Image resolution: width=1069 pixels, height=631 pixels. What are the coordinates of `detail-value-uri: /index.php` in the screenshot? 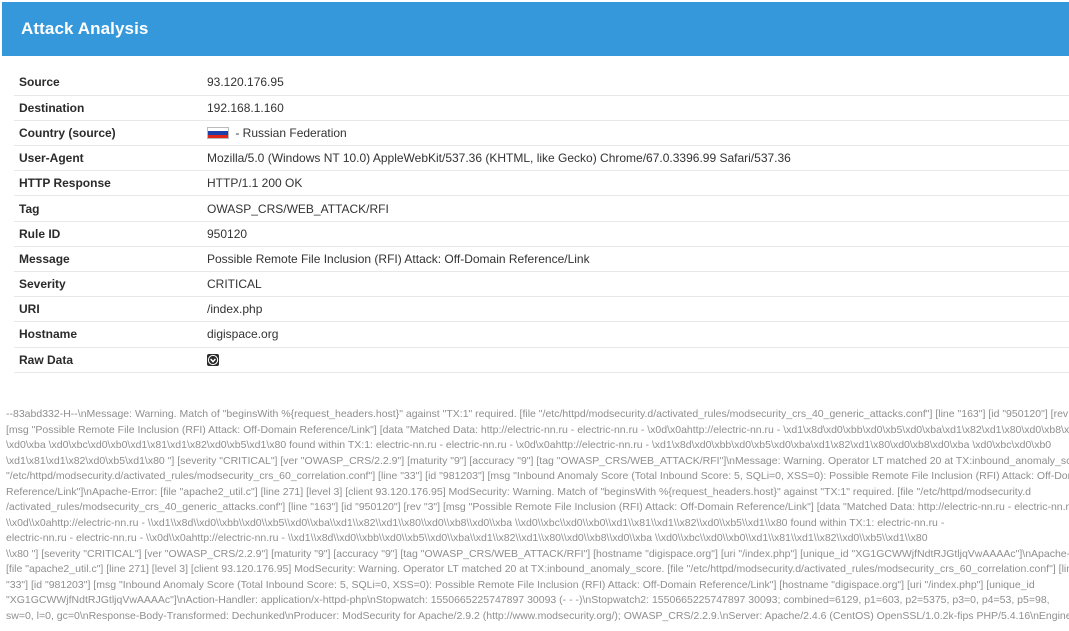 It's located at (638, 309).